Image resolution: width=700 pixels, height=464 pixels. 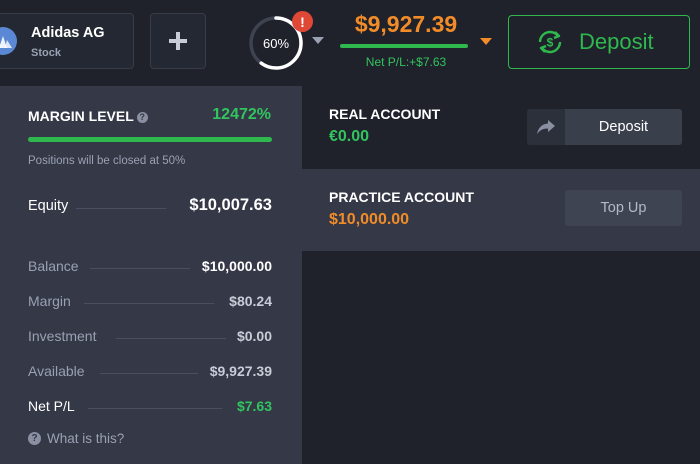 I want to click on margin-row-value: $80.24, so click(x=250, y=301).